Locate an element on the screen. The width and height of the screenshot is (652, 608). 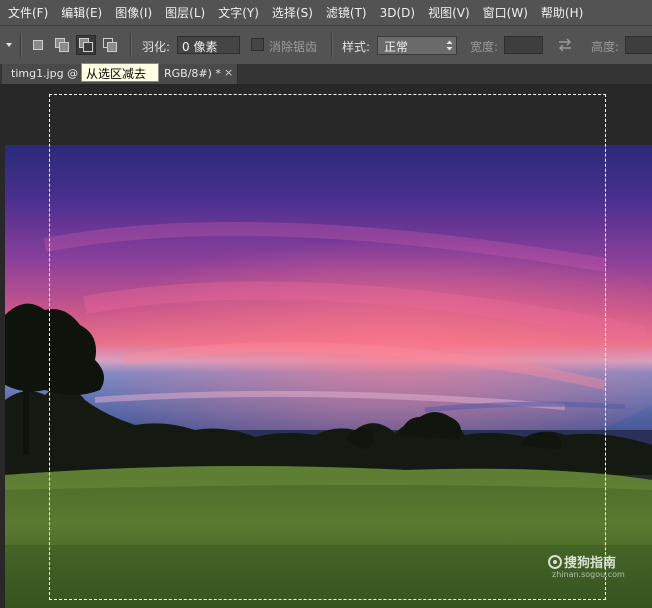
tooltip: 从选区减去 is located at coordinates (120, 72).